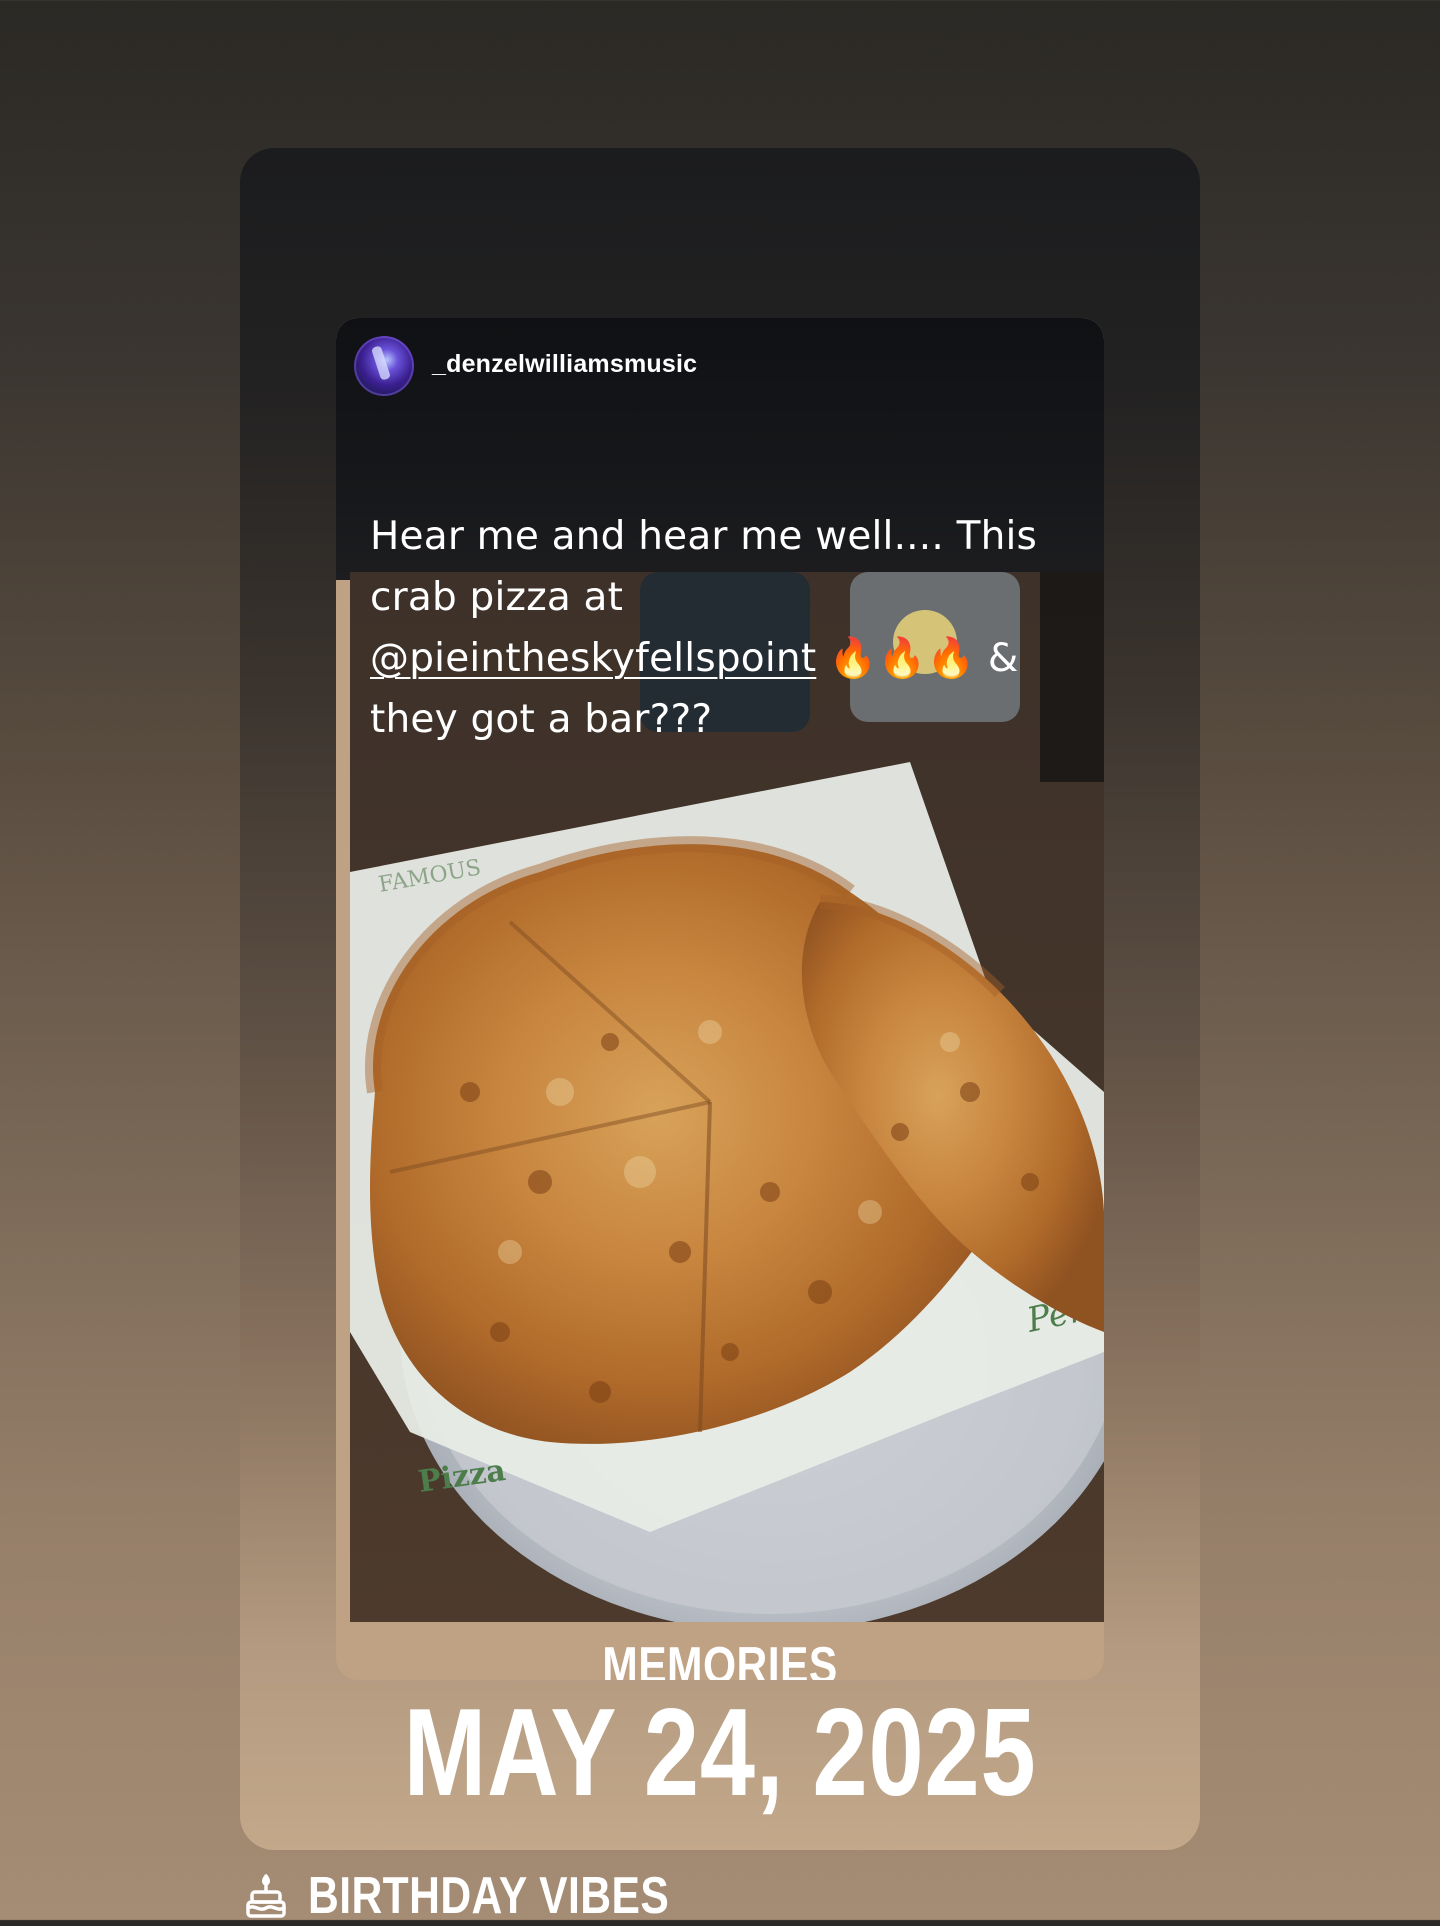 This screenshot has height=1926, width=1440. Describe the element at coordinates (564, 364) in the screenshot. I see `post-username: _denzelwilliamsmusic` at that location.